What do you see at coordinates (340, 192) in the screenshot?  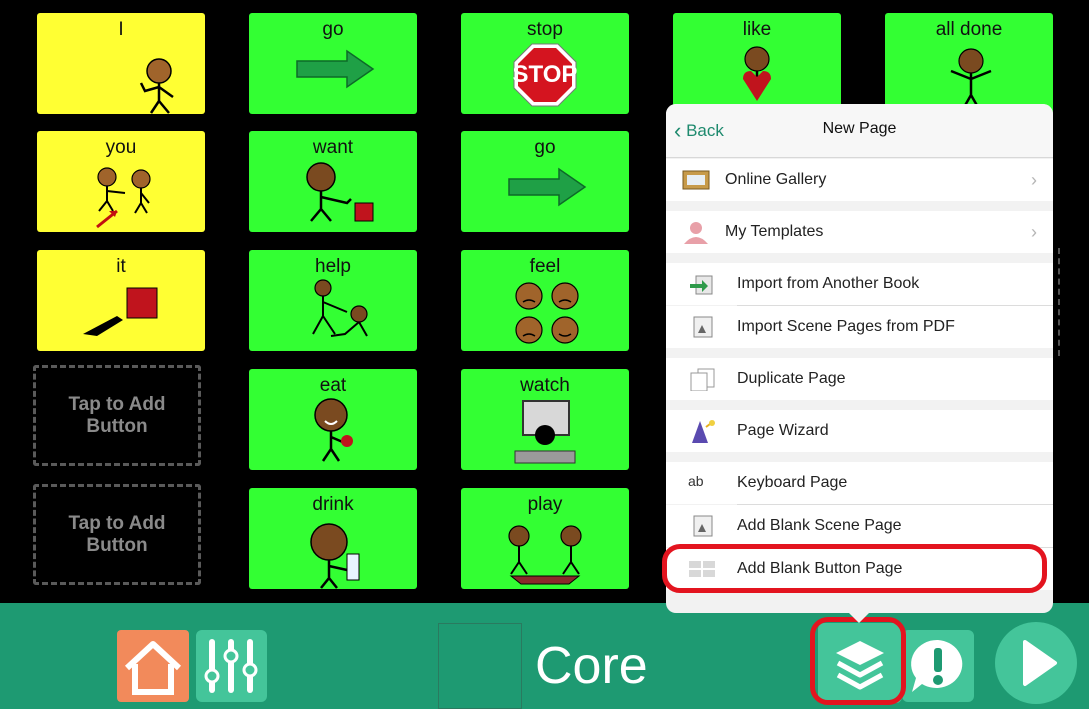 I see `person-reaching-icon` at bounding box center [340, 192].